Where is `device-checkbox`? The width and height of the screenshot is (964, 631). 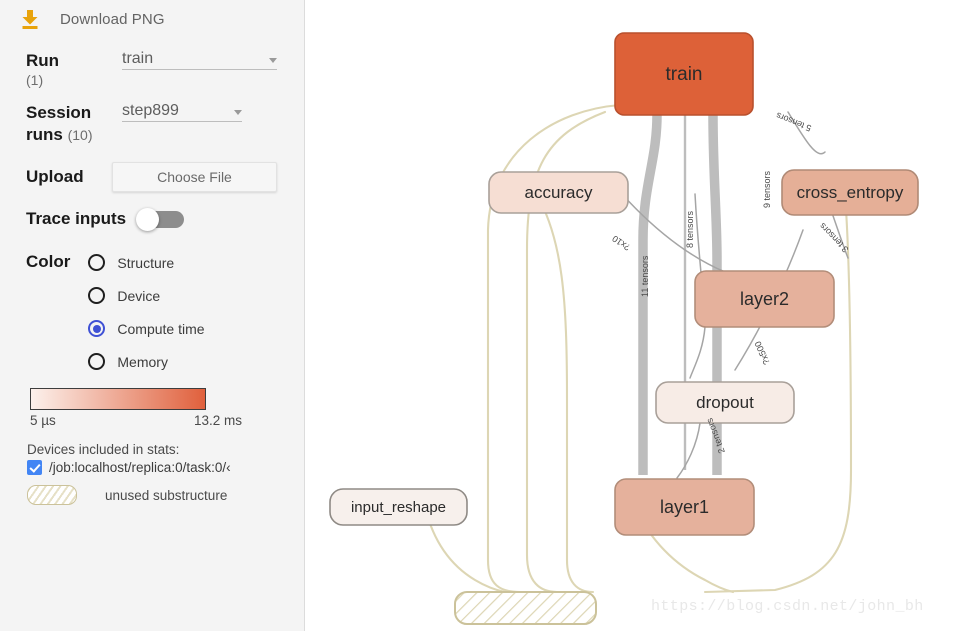
device-checkbox is located at coordinates (34, 467).